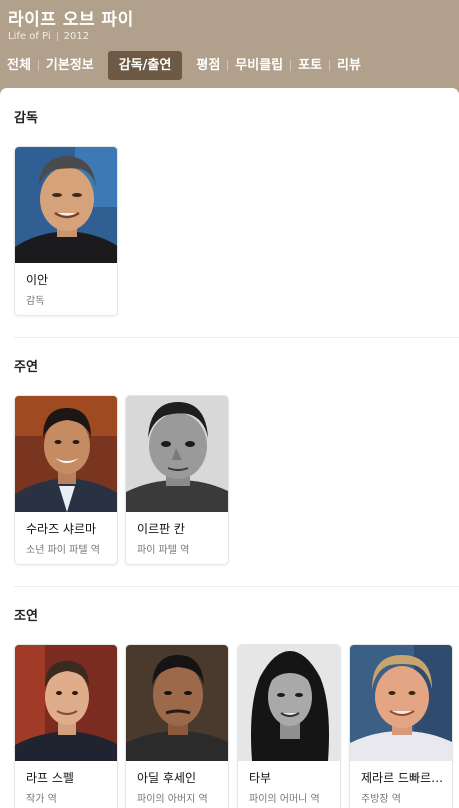 The width and height of the screenshot is (459, 808). What do you see at coordinates (26, 616) in the screenshot?
I see `section-title-supporting: 조연` at bounding box center [26, 616].